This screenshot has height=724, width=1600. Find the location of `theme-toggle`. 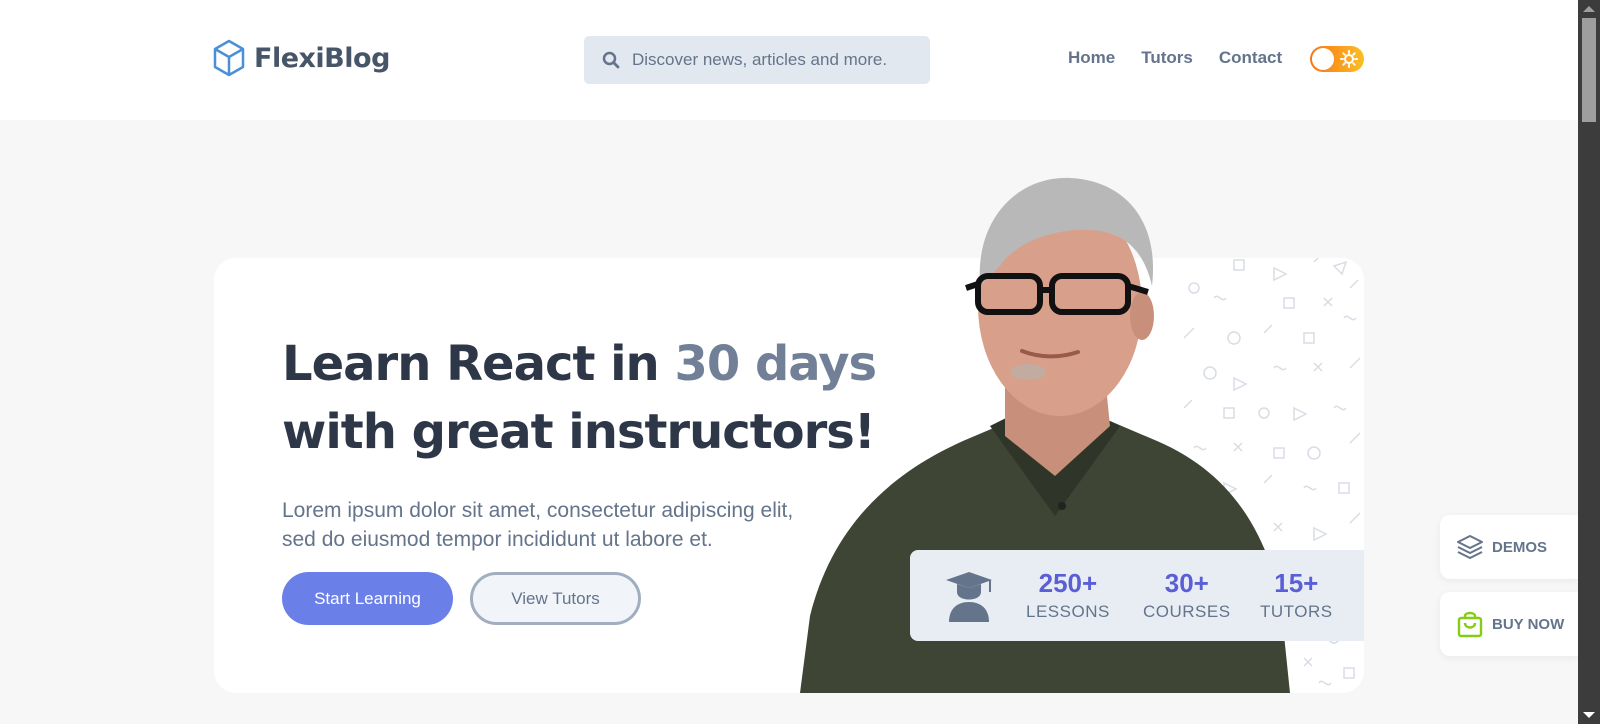

theme-toggle is located at coordinates (1337, 59).